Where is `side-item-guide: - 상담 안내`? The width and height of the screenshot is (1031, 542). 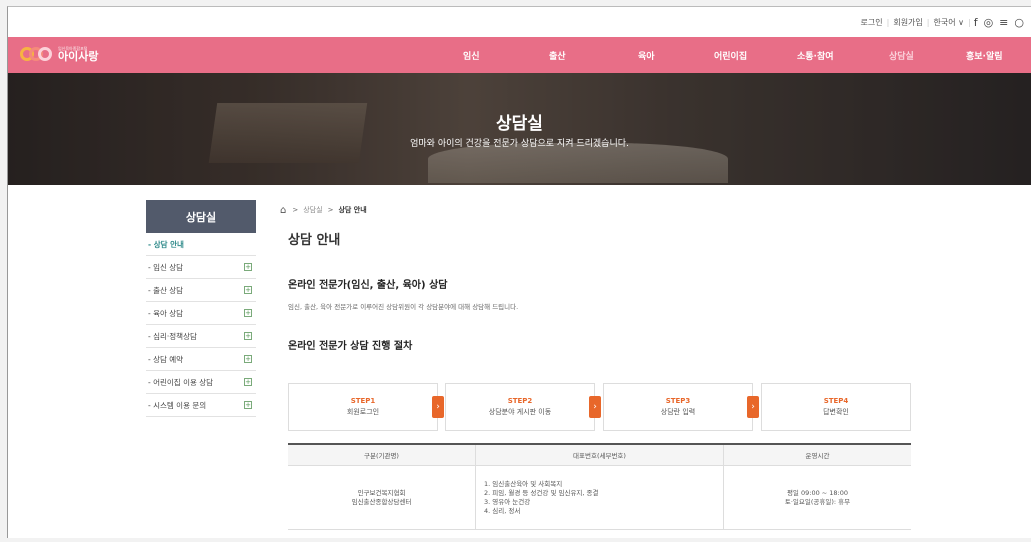 side-item-guide: - 상담 안내 is located at coordinates (201, 244).